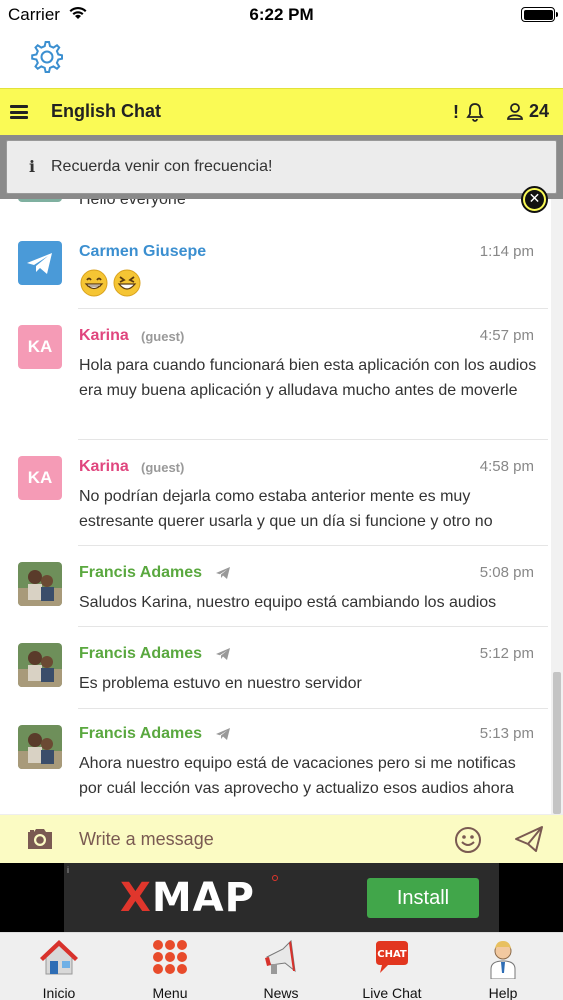 Image resolution: width=563 pixels, height=1000 pixels. I want to click on menu-grid-icon, so click(170, 957).